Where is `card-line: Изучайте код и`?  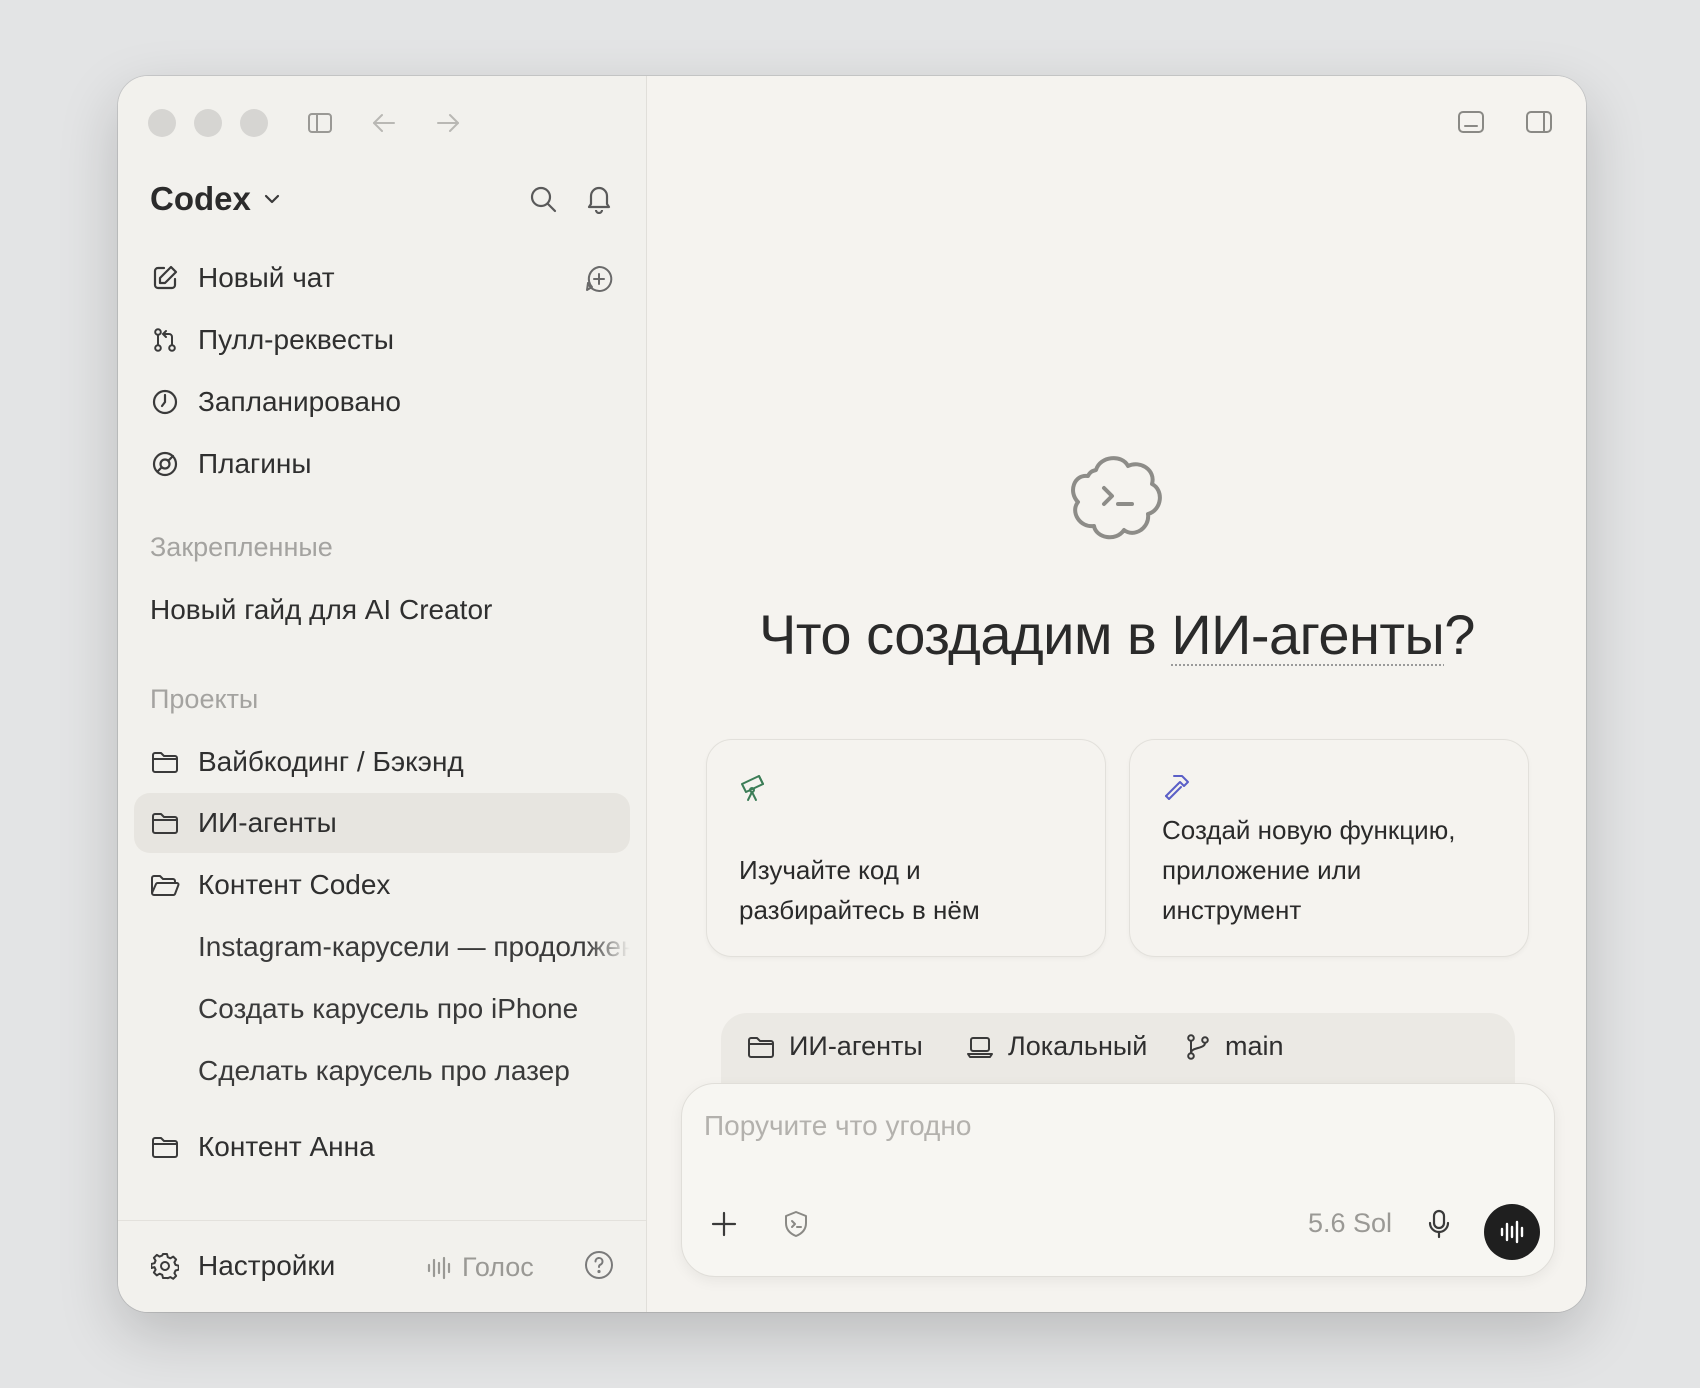
card-line: Изучайте код и is located at coordinates (830, 870).